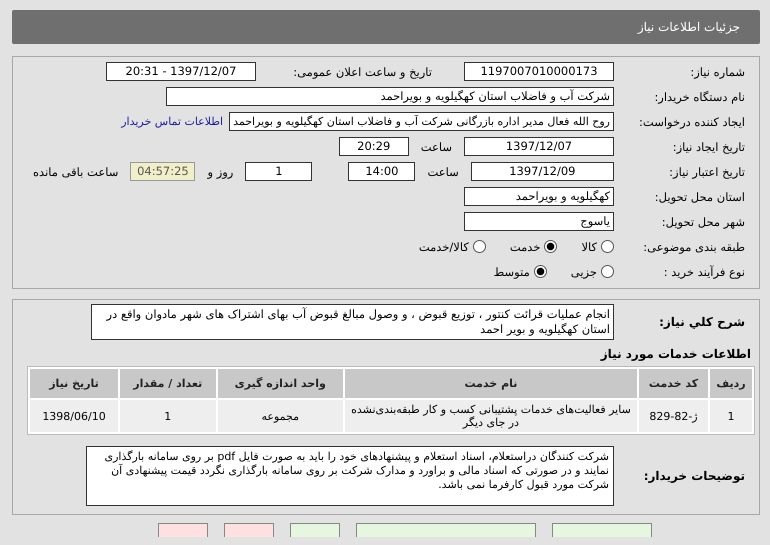 The image size is (770, 545). I want to click on buyer-org-field: شرکت آب و فاضلاب استان کهگیلویه و بویراحمد, so click(390, 96).